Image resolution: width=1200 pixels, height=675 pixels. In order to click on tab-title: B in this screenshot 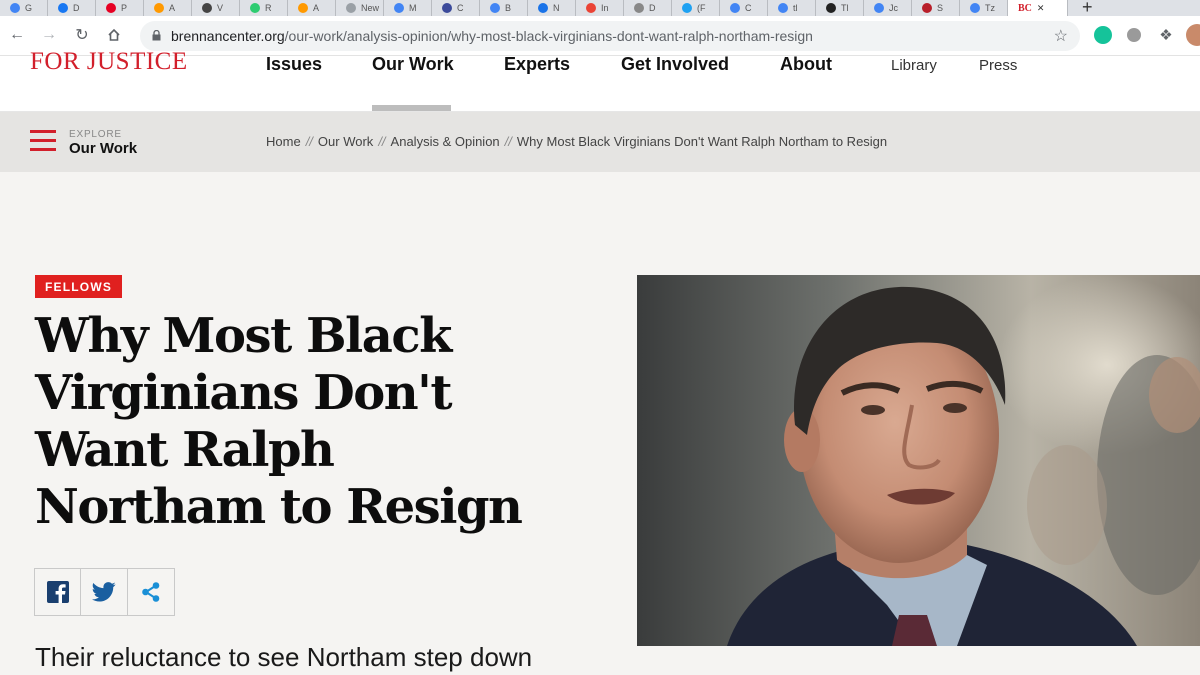, I will do `click(508, 8)`.